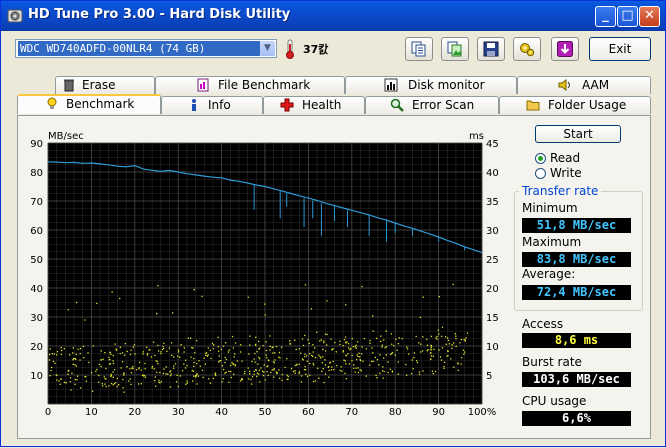  Describe the element at coordinates (578, 134) in the screenshot. I see `start-button: Start` at that location.